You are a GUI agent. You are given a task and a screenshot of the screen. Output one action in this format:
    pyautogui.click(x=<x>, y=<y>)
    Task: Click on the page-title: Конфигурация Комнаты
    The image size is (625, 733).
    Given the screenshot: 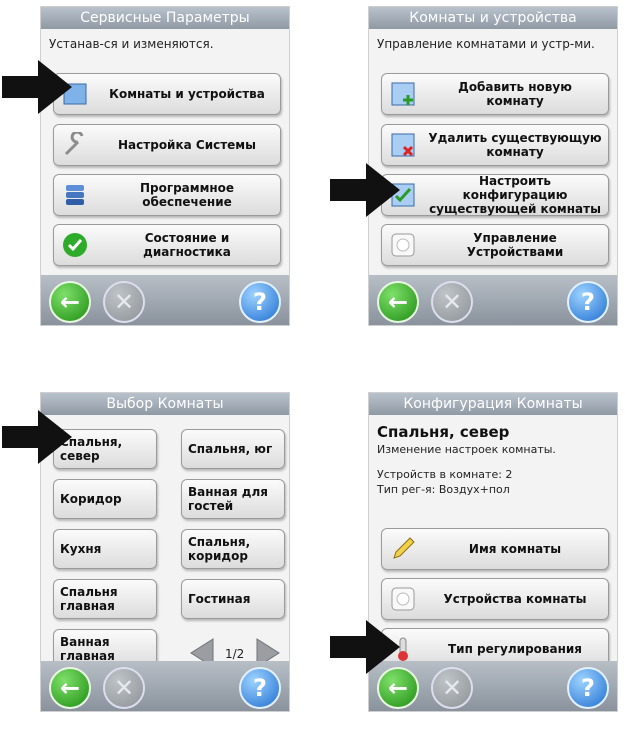 What is the action you would take?
    pyautogui.click(x=493, y=404)
    